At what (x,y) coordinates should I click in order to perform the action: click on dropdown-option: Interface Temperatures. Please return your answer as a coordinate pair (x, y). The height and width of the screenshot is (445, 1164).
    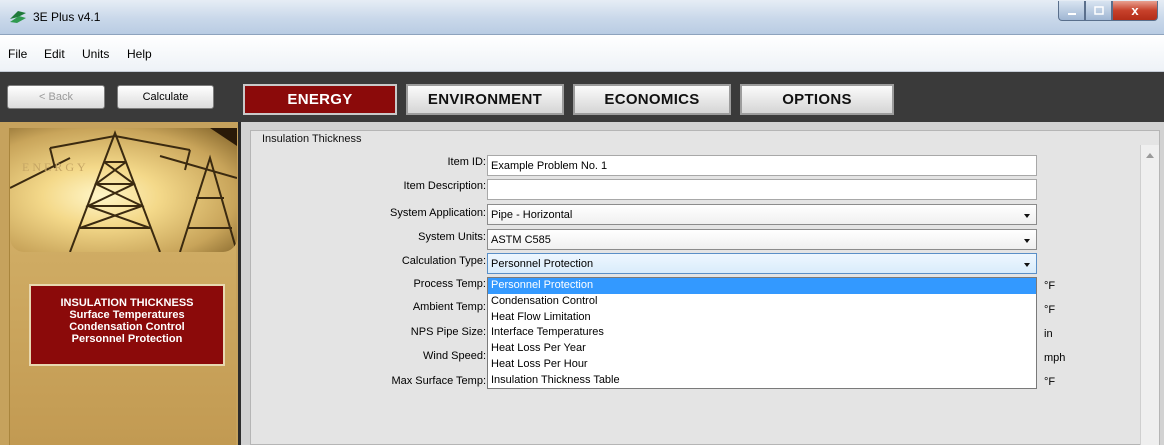
    Looking at the image, I should click on (762, 333).